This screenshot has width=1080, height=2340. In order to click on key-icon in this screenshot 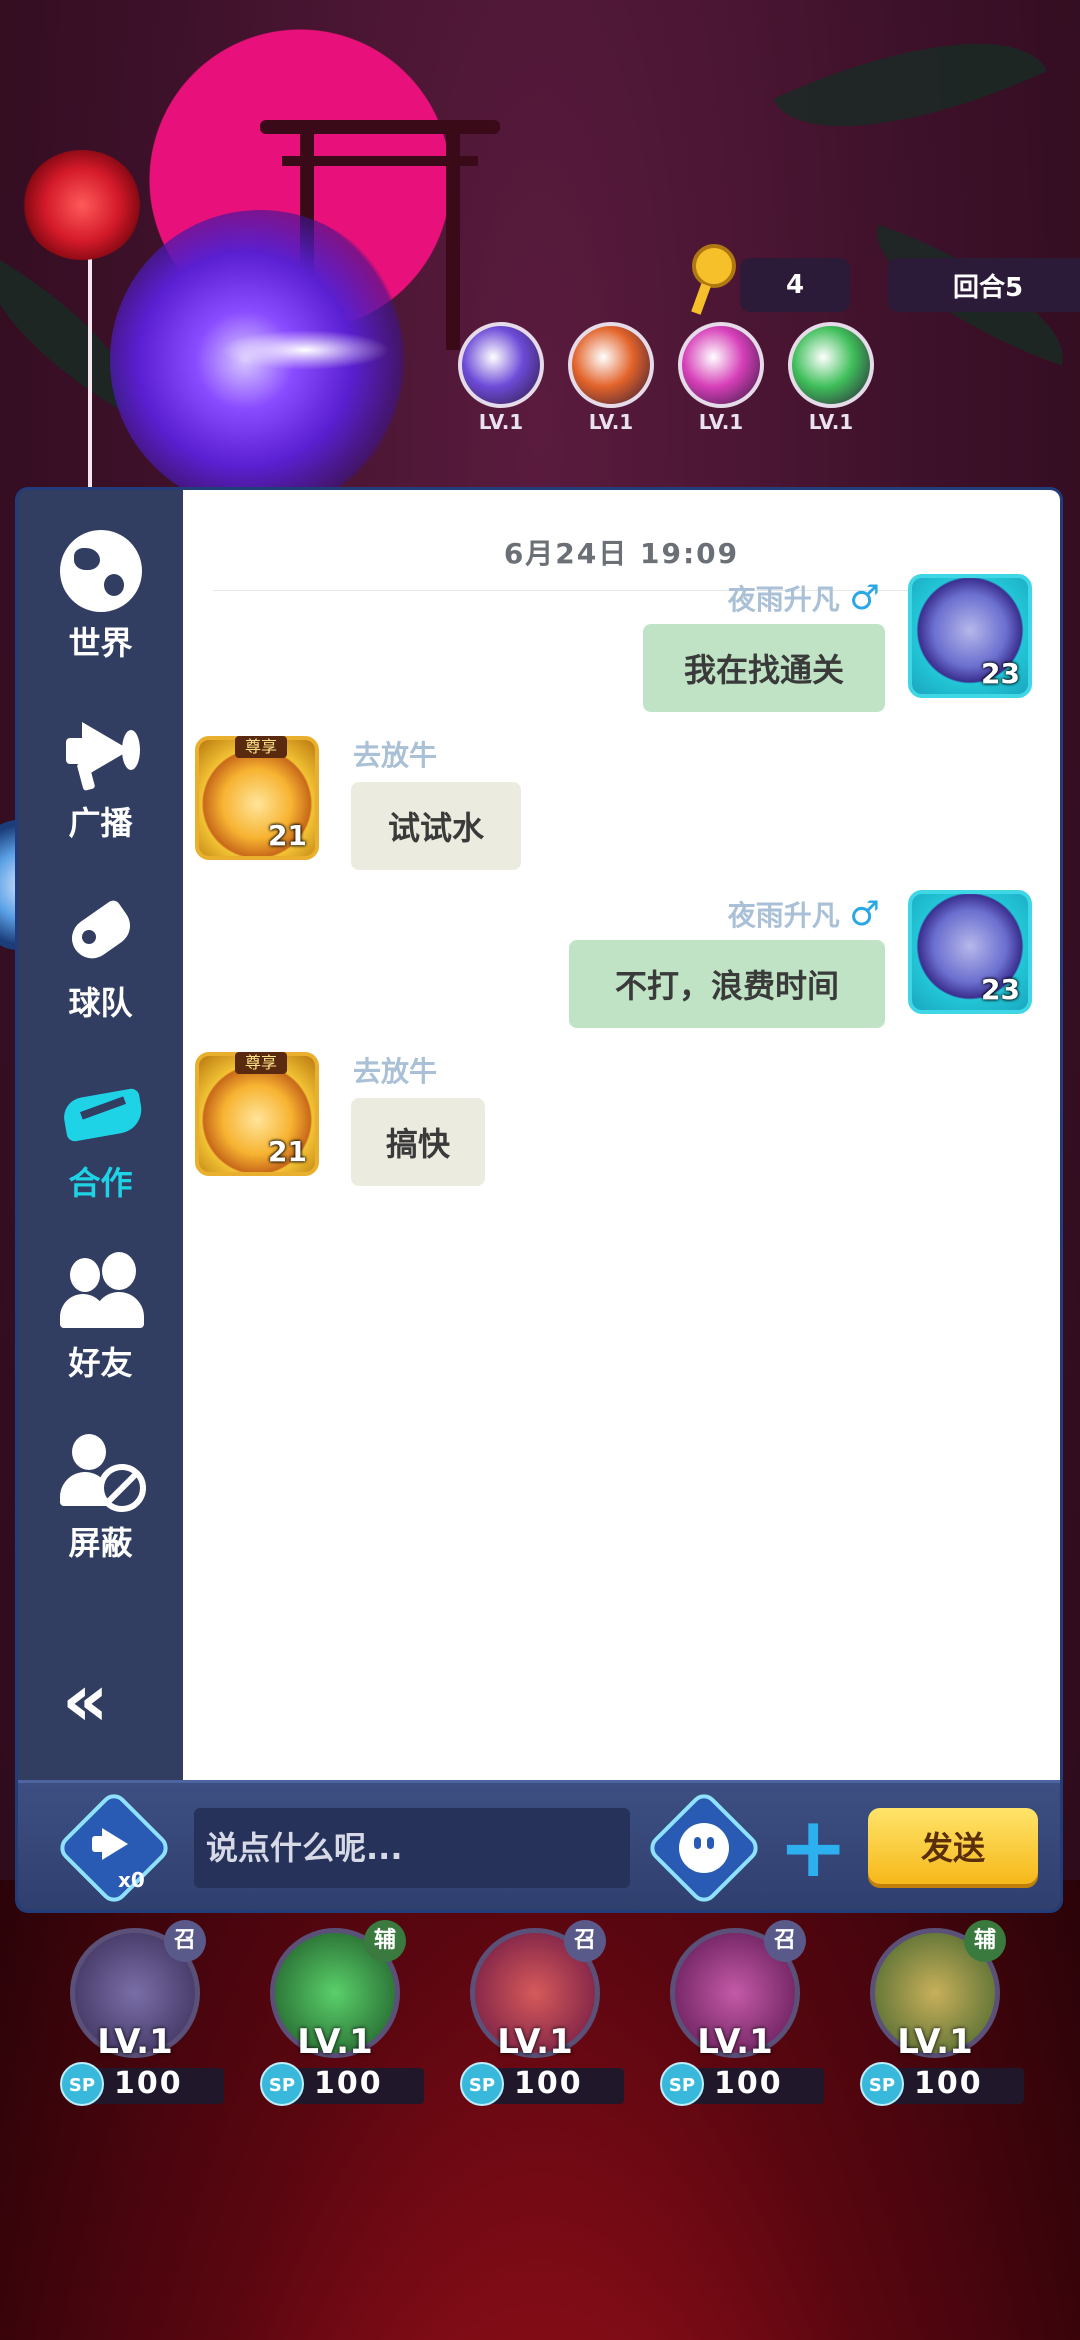, I will do `click(716, 278)`.